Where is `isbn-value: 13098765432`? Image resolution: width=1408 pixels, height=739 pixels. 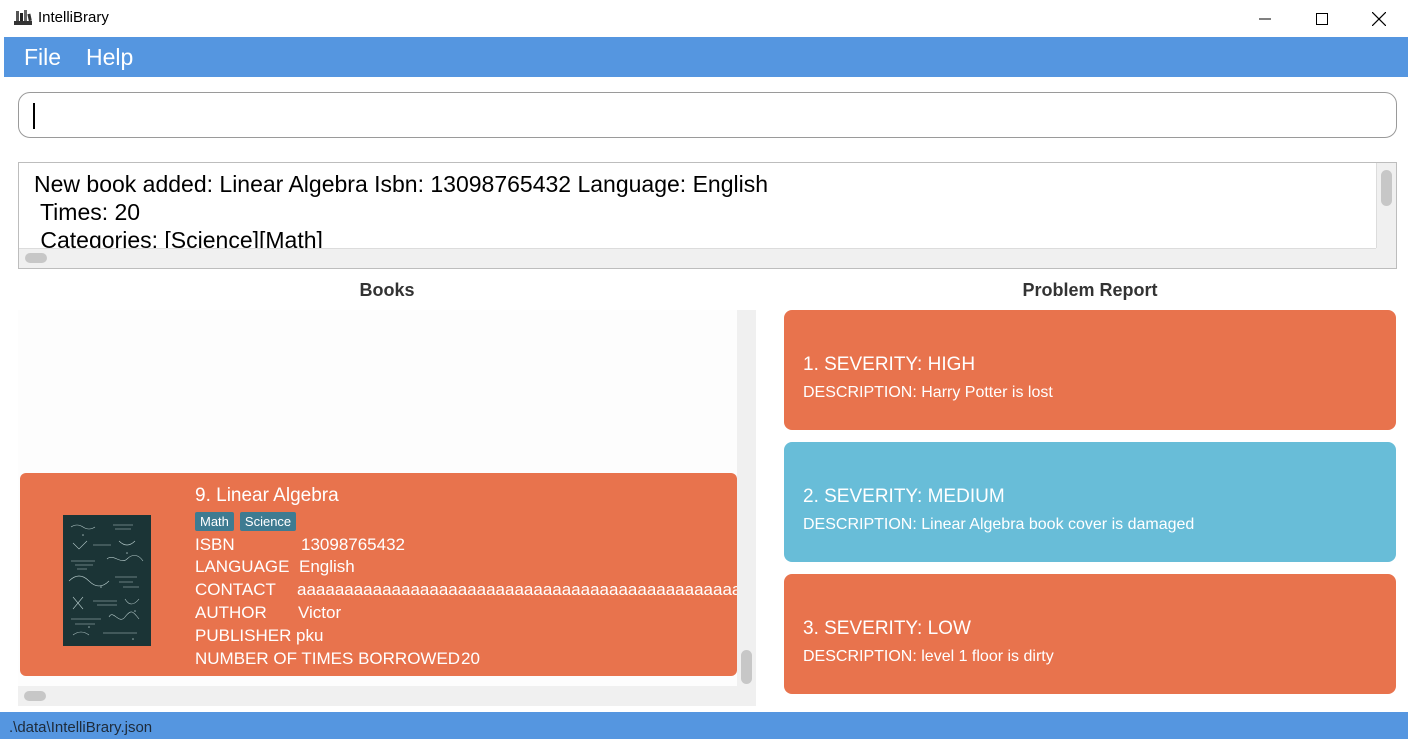 isbn-value: 13098765432 is located at coordinates (353, 544).